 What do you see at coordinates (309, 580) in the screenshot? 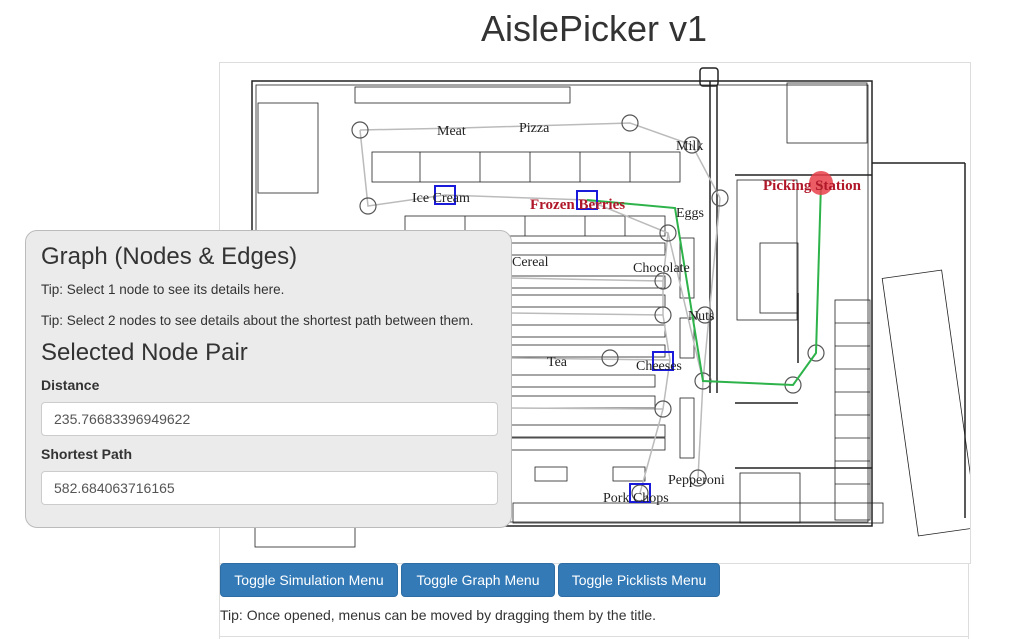
I see `toggle-simulation-menu-button: Toggle Simulation Menu` at bounding box center [309, 580].